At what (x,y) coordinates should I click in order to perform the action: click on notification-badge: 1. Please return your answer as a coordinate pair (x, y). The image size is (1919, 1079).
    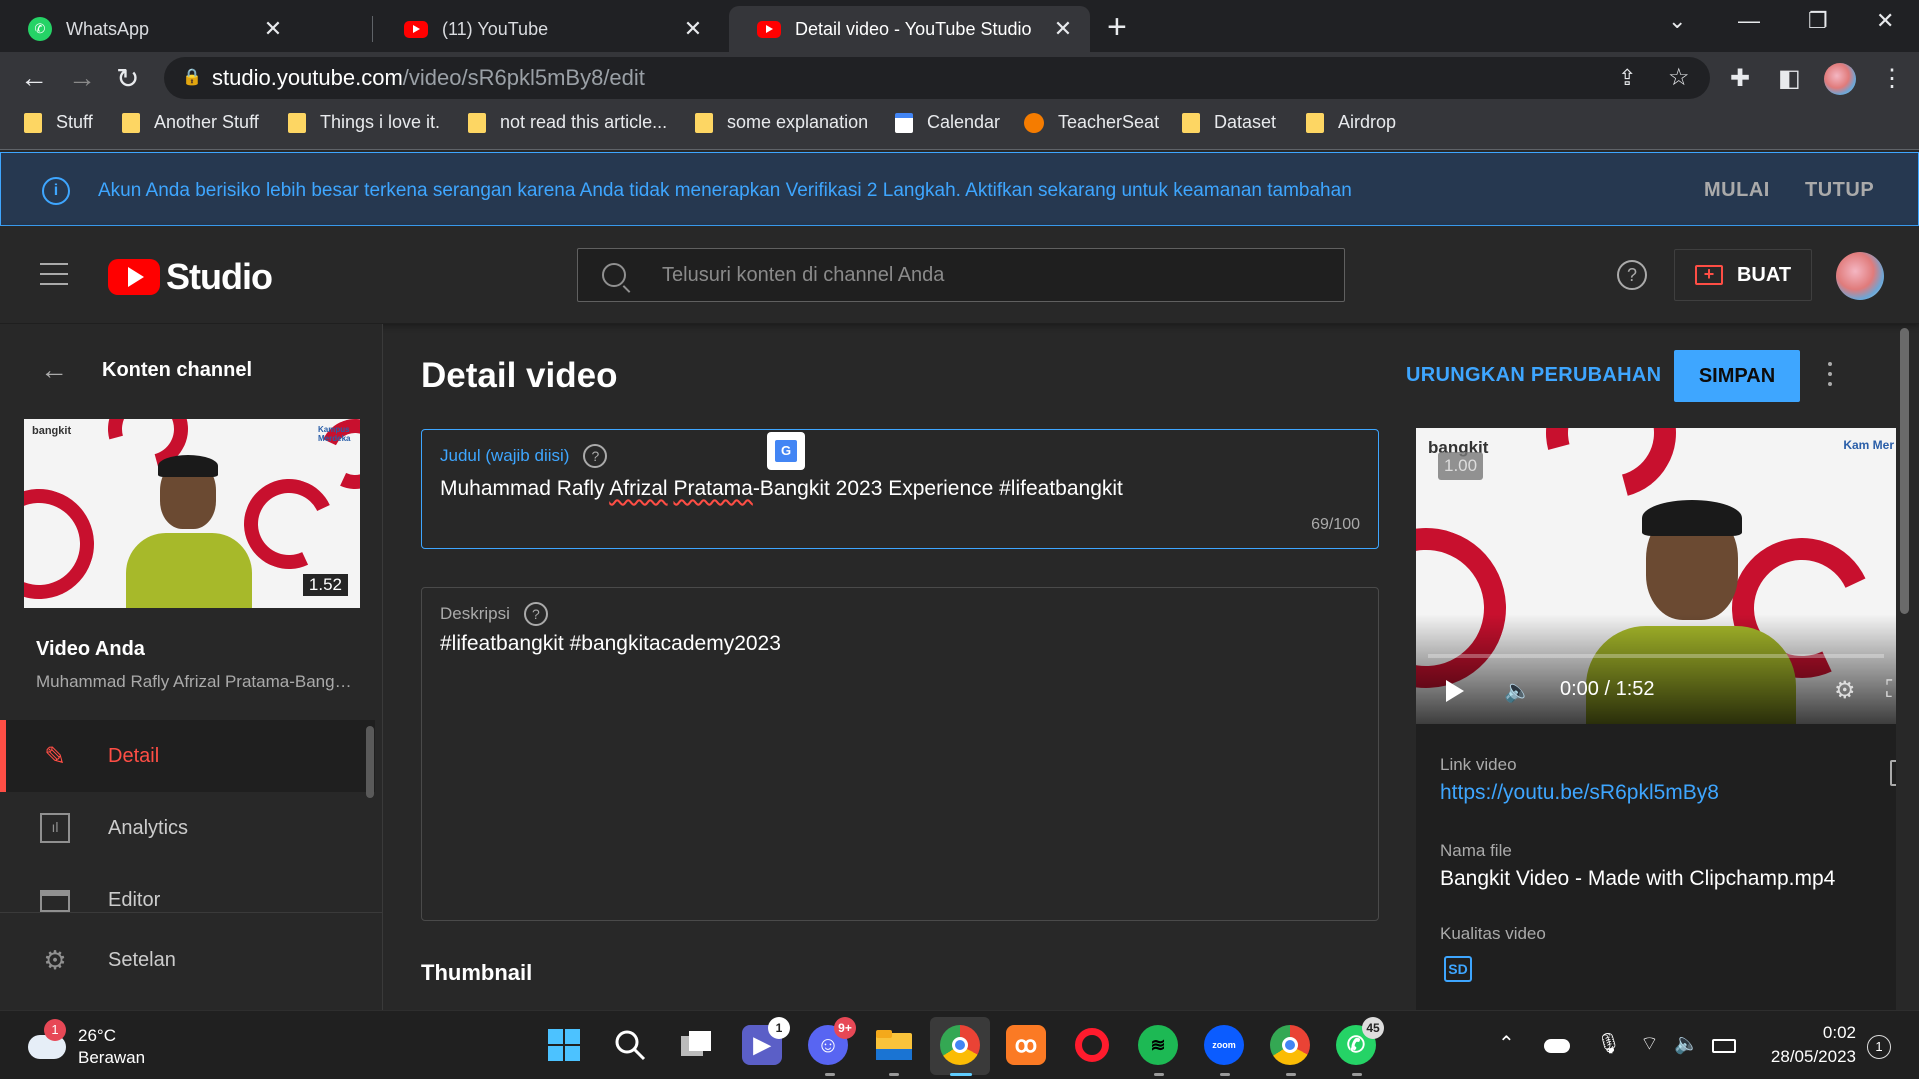
    Looking at the image, I should click on (1879, 1047).